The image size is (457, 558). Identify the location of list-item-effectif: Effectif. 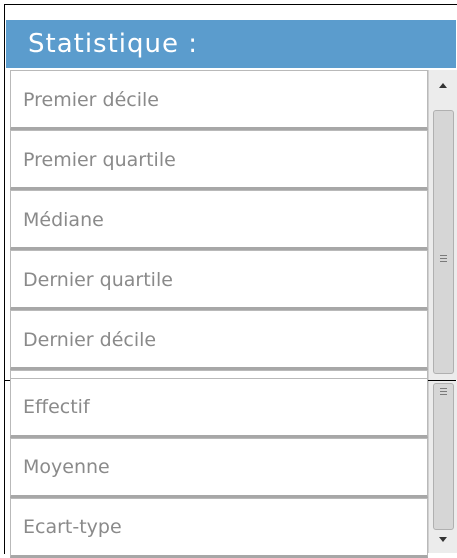
(219, 408).